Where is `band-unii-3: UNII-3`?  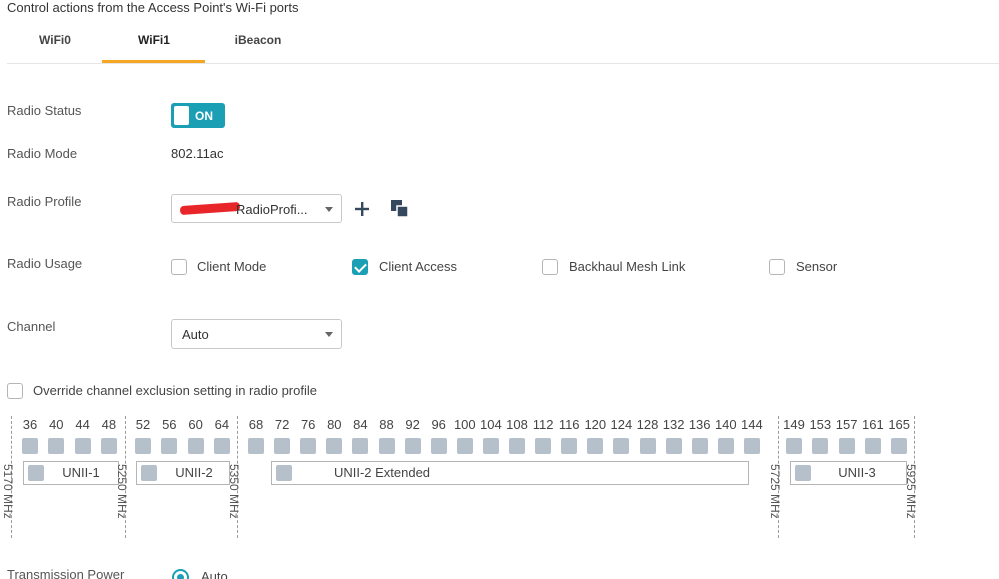 band-unii-3: UNII-3 is located at coordinates (848, 473).